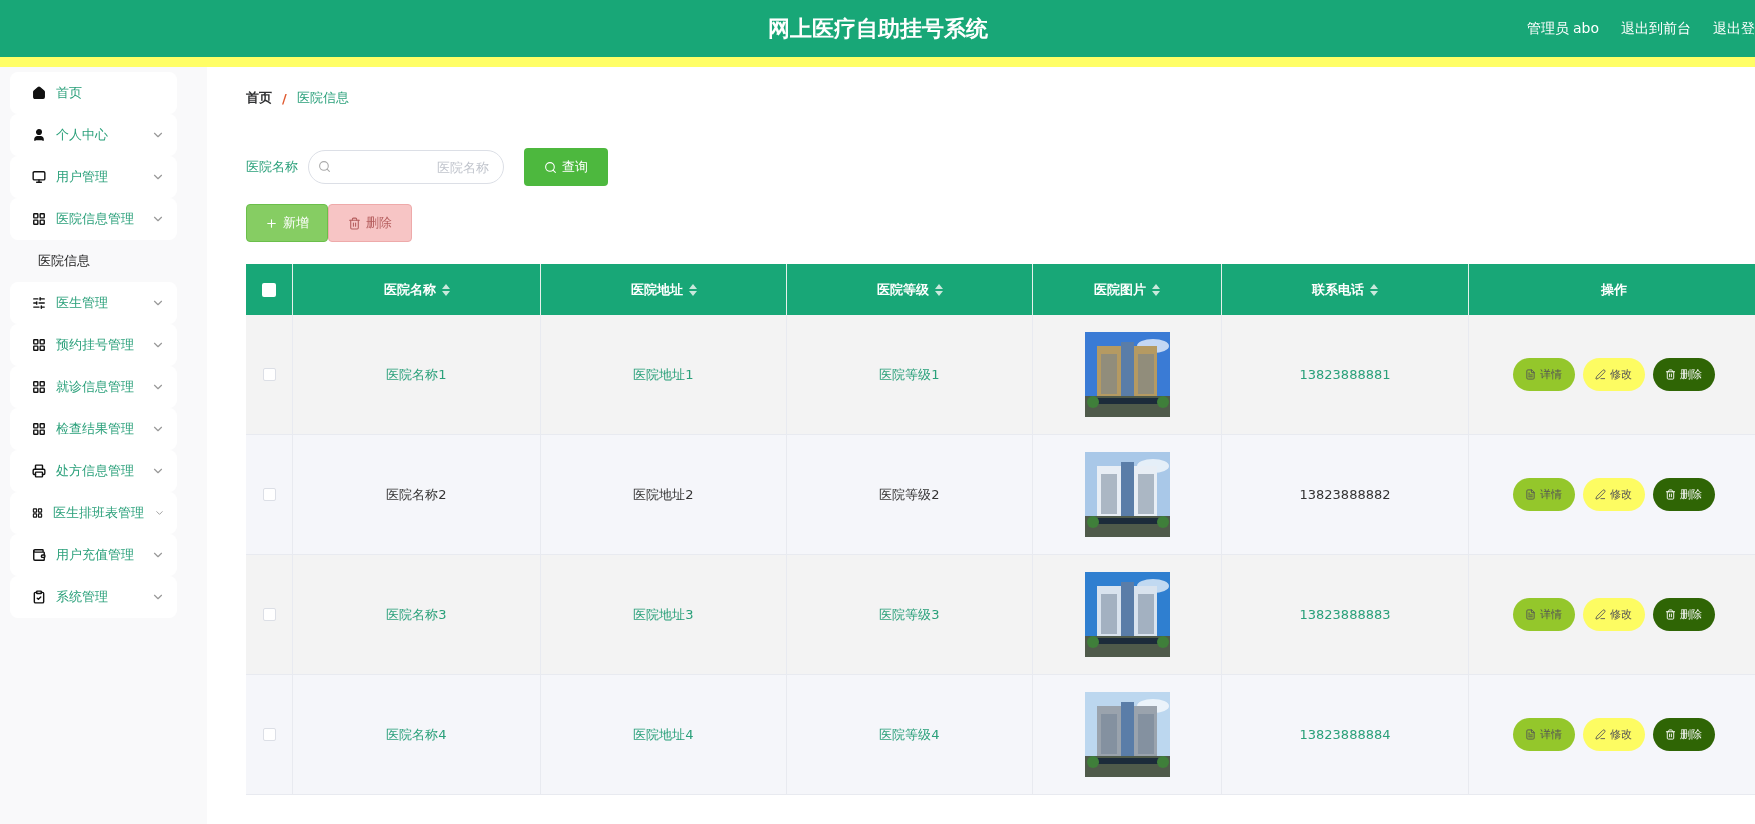  What do you see at coordinates (93, 429) in the screenshot?
I see `menu-item: 检查结果管理` at bounding box center [93, 429].